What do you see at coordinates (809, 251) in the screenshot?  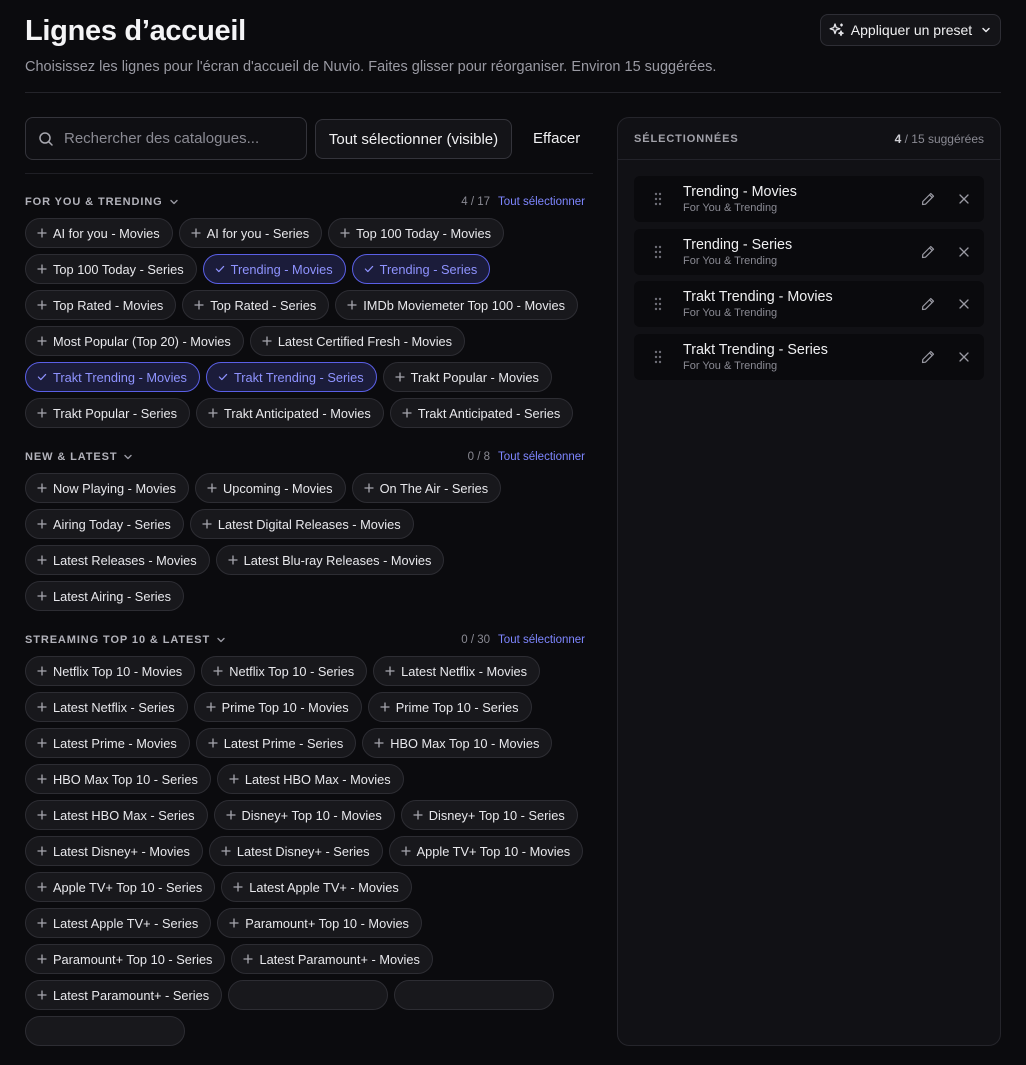 I see `selected-row-item: Trending - Series For You & Trending` at bounding box center [809, 251].